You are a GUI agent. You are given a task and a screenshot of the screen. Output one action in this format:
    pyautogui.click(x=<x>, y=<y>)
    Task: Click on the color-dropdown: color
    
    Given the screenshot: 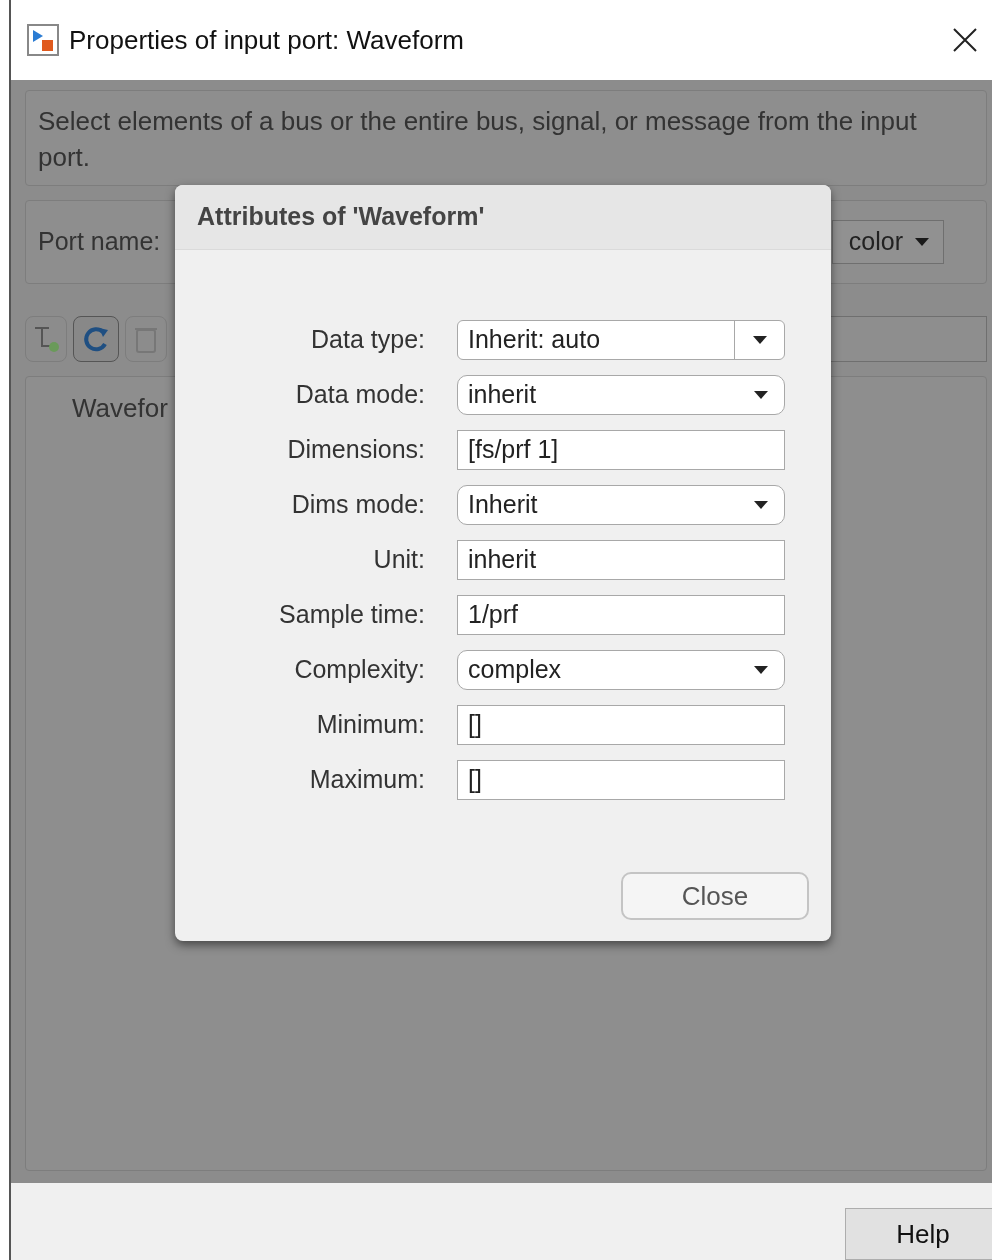 What is the action you would take?
    pyautogui.click(x=888, y=242)
    